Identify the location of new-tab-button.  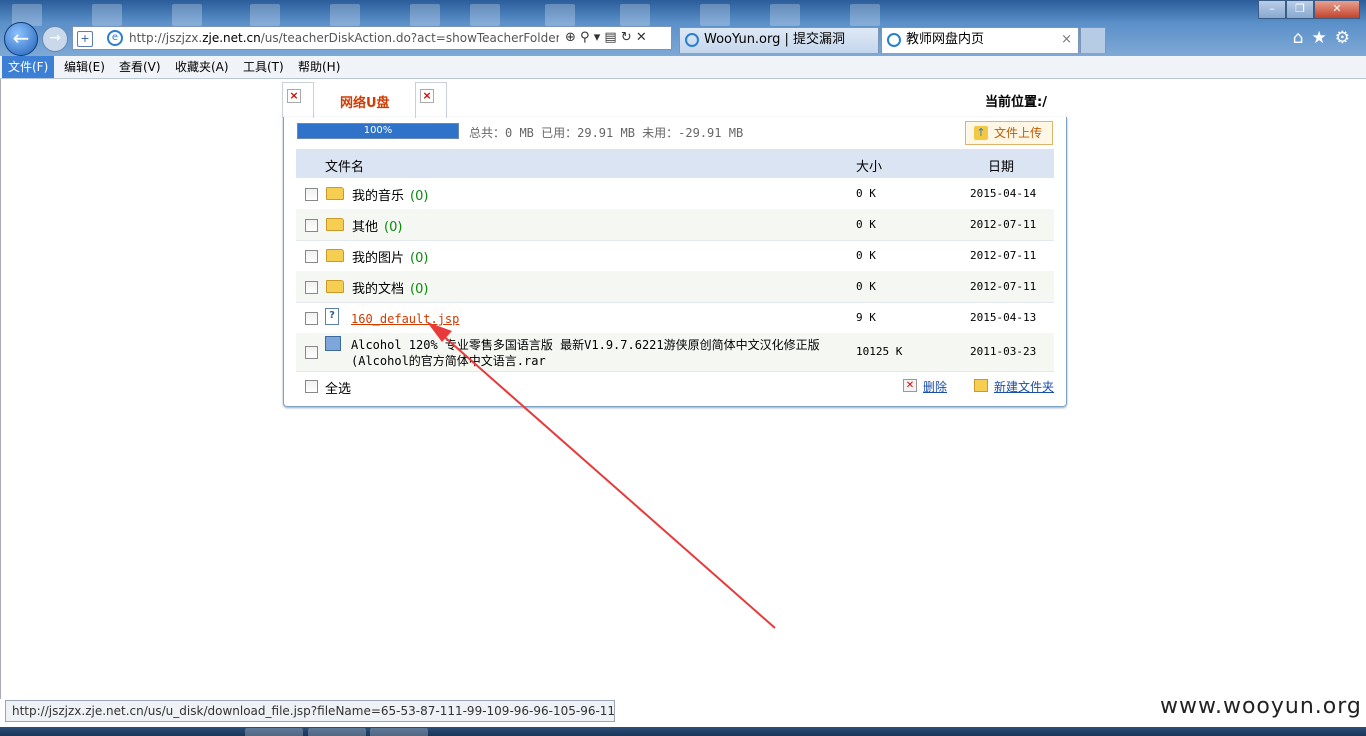
(1093, 40).